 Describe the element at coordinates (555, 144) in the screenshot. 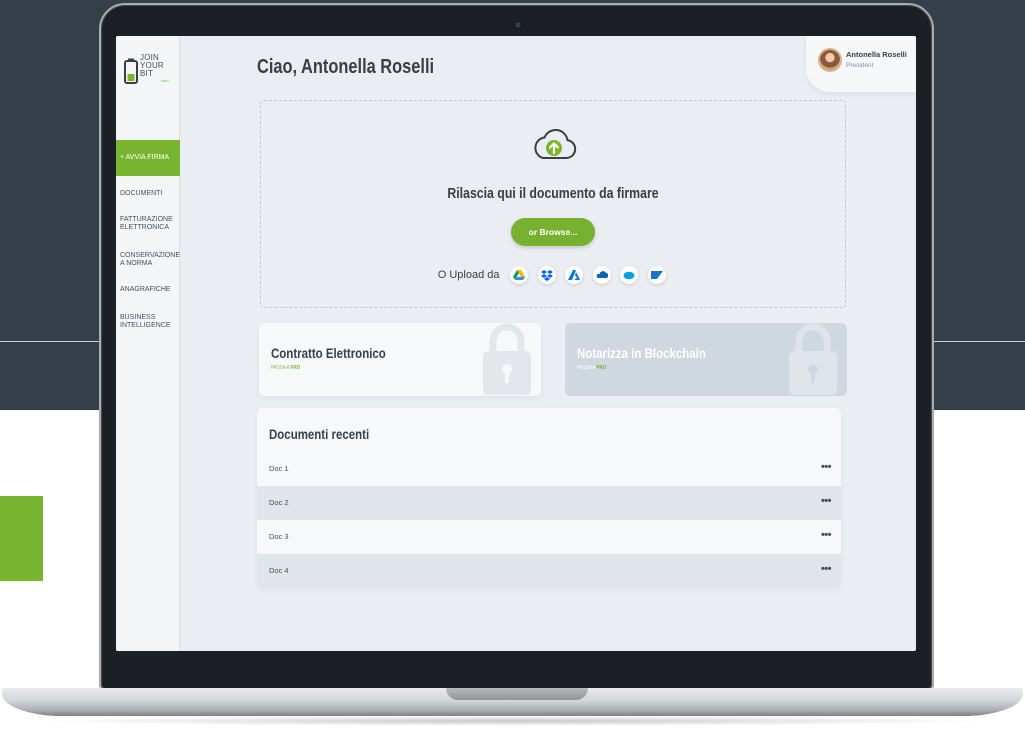

I see `cloud-upload-icon` at that location.